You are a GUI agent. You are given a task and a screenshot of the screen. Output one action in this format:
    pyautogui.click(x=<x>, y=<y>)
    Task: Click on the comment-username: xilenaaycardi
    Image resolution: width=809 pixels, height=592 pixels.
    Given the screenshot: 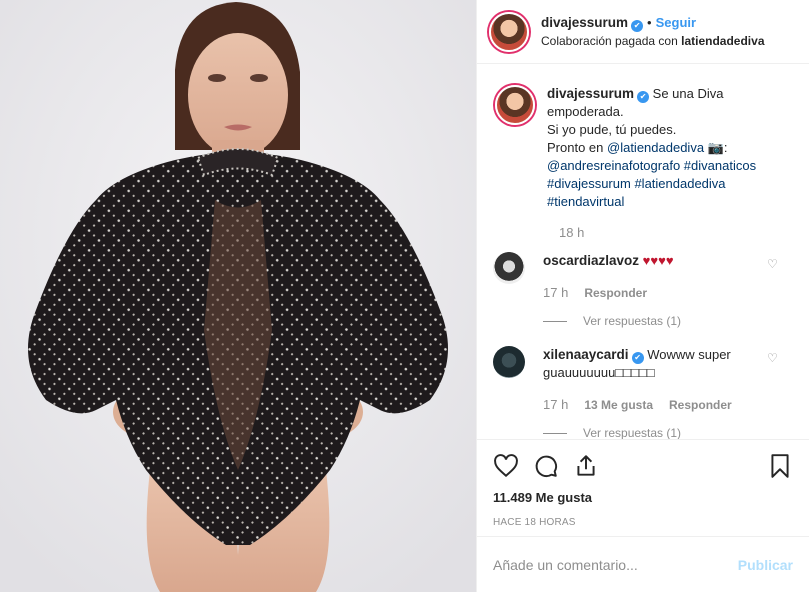 What is the action you would take?
    pyautogui.click(x=586, y=354)
    